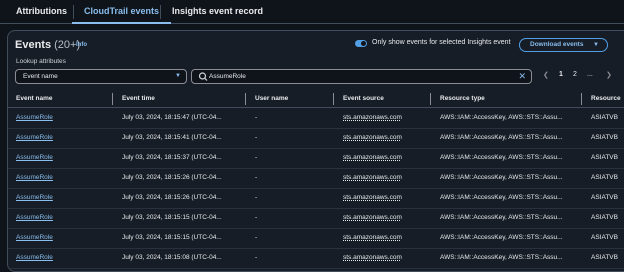 This screenshot has height=272, width=624. Describe the element at coordinates (575, 74) in the screenshot. I see `page-2-button: 2` at that location.